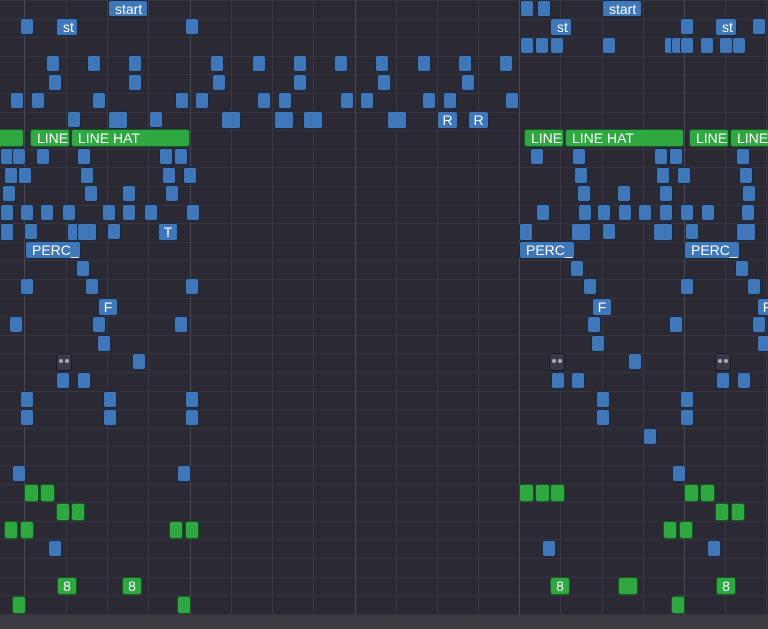 This screenshot has height=629, width=768. I want to click on line-clip: LINE, so click(50, 138).